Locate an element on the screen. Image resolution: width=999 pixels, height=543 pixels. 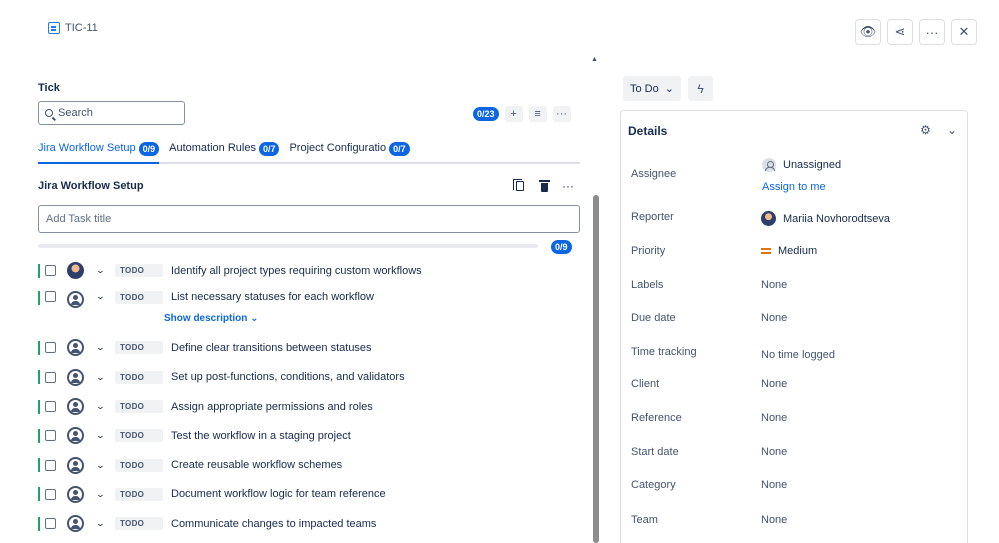
scroll-up-arrow: ▲ is located at coordinates (594, 59).